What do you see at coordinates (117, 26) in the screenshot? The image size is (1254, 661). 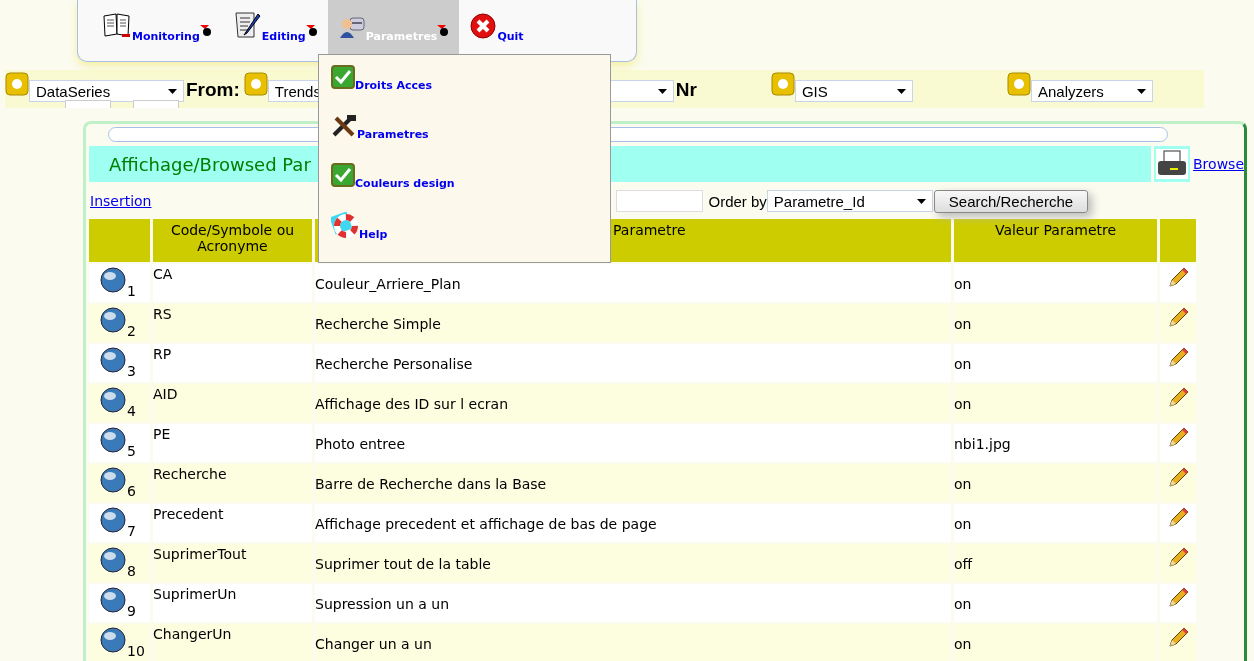 I see `book-icon` at bounding box center [117, 26].